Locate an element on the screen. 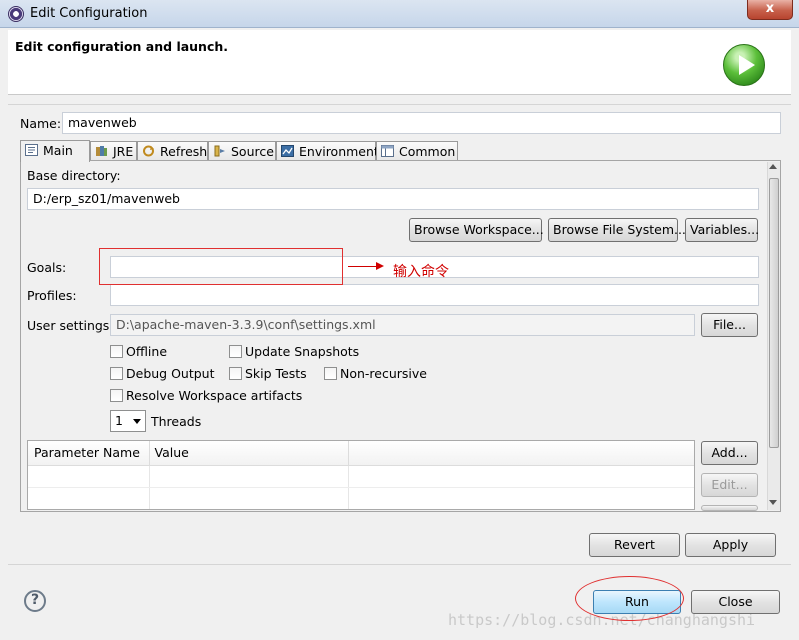 The image size is (799, 640). scroll-up-arrow-icon is located at coordinates (773, 166).